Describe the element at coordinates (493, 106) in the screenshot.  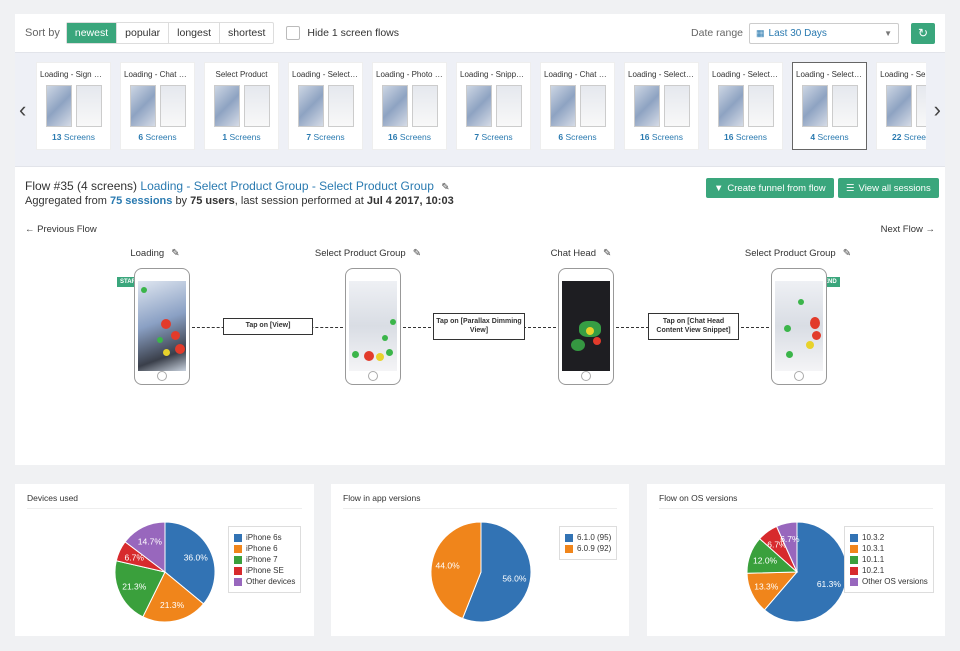
I see `flow-thumbnail: Loading - Snippets - ... 7 Screens` at that location.